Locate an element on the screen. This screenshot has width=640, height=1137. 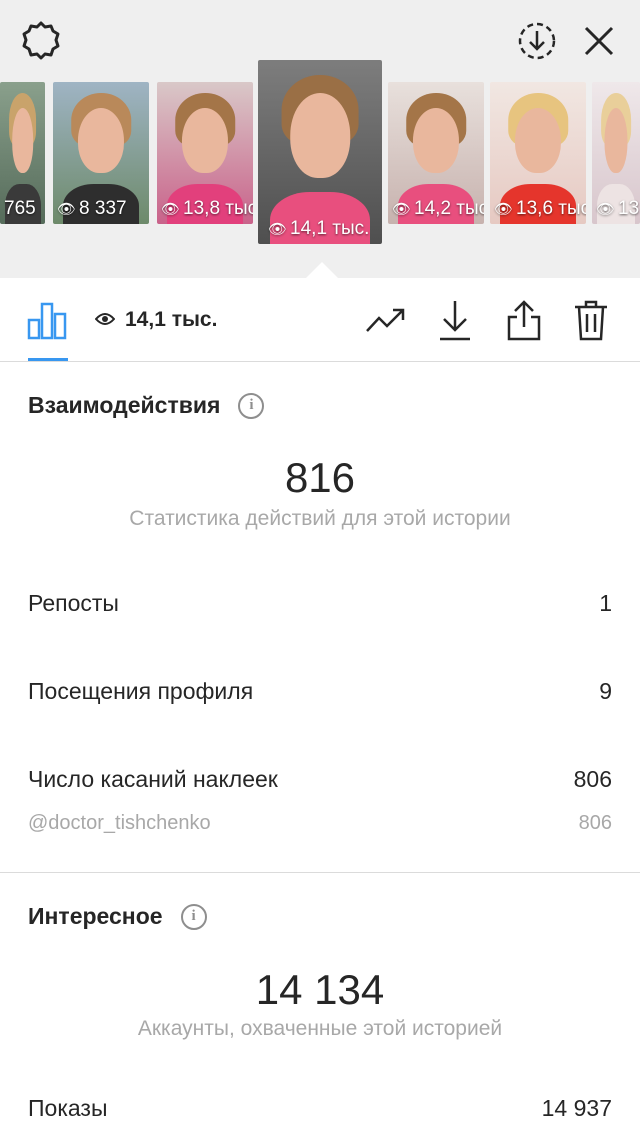
interactions-total: 816 is located at coordinates (320, 477).